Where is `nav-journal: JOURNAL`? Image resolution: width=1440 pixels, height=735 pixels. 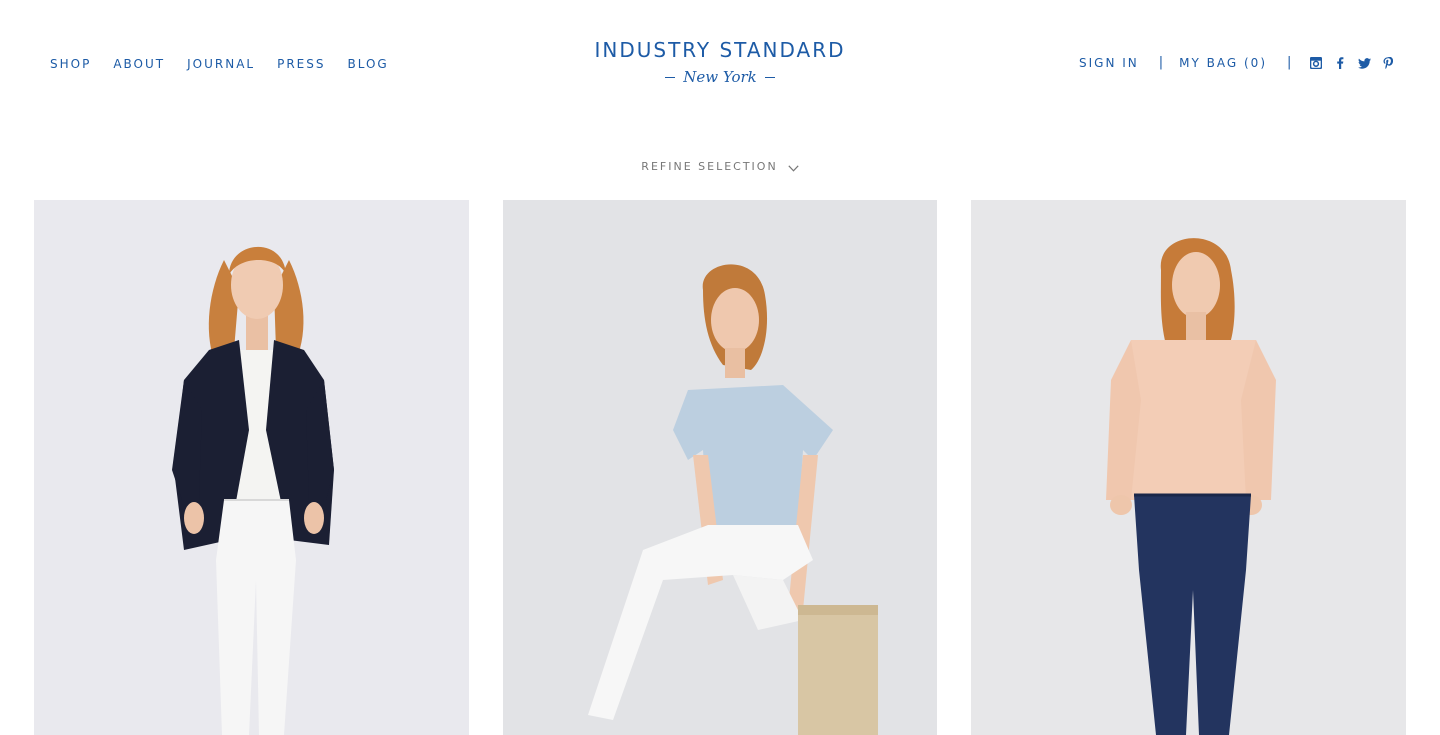
nav-journal: JOURNAL is located at coordinates (221, 64).